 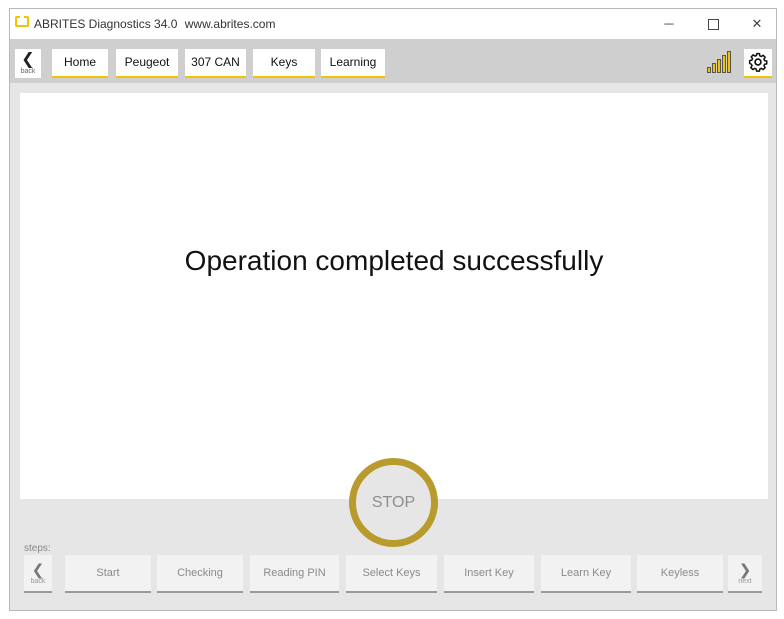 I want to click on gear-icon, so click(x=758, y=62).